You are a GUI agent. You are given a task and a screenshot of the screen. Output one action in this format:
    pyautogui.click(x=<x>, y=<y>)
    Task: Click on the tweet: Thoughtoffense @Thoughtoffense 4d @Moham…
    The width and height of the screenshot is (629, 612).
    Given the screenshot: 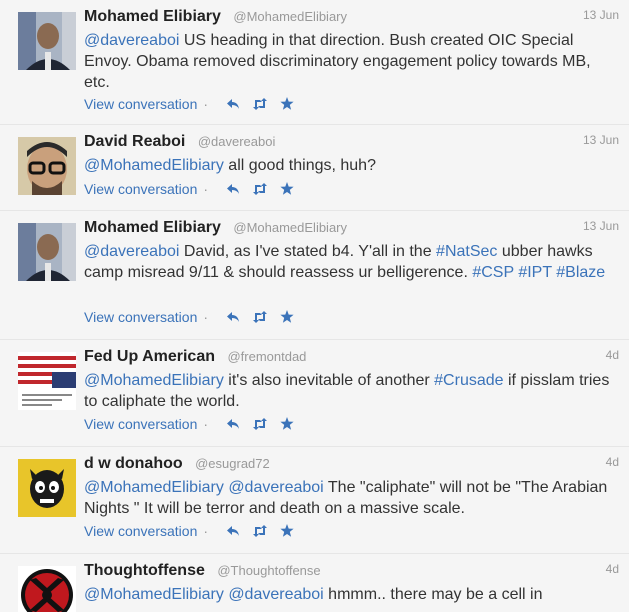 What is the action you would take?
    pyautogui.click(x=314, y=583)
    